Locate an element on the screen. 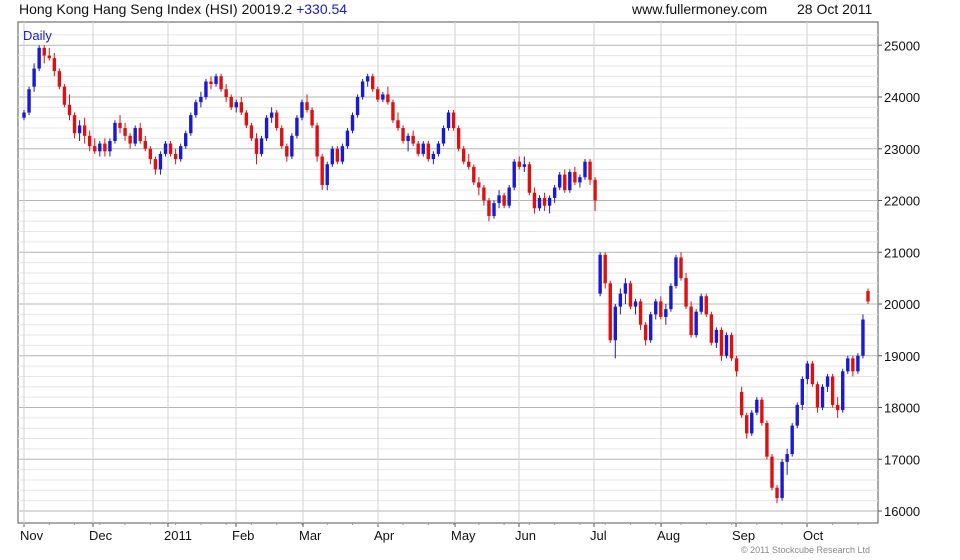  y-tick-label: 19000 is located at coordinates (902, 356).